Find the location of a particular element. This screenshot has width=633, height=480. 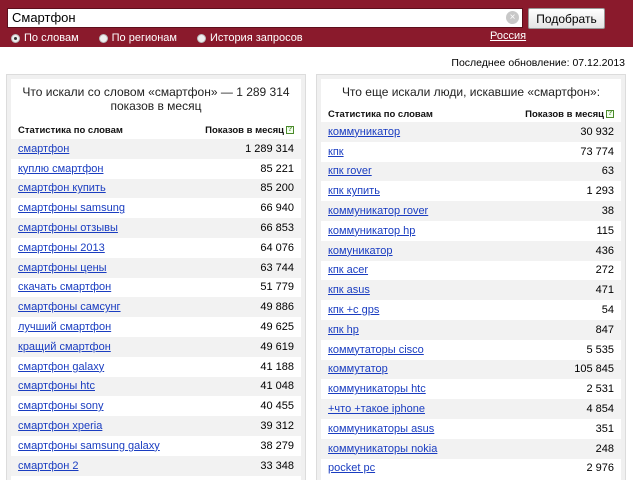

table-row: смартфон xperia 39 312 is located at coordinates (156, 426).